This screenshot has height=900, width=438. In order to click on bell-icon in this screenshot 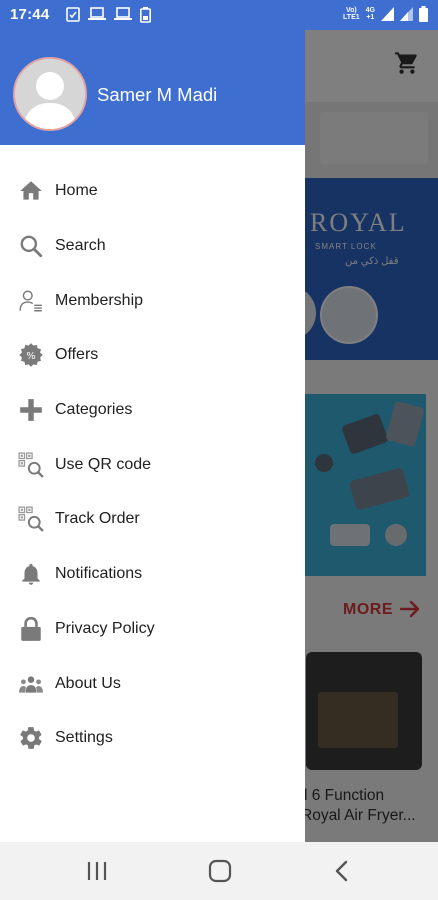, I will do `click(31, 574)`.